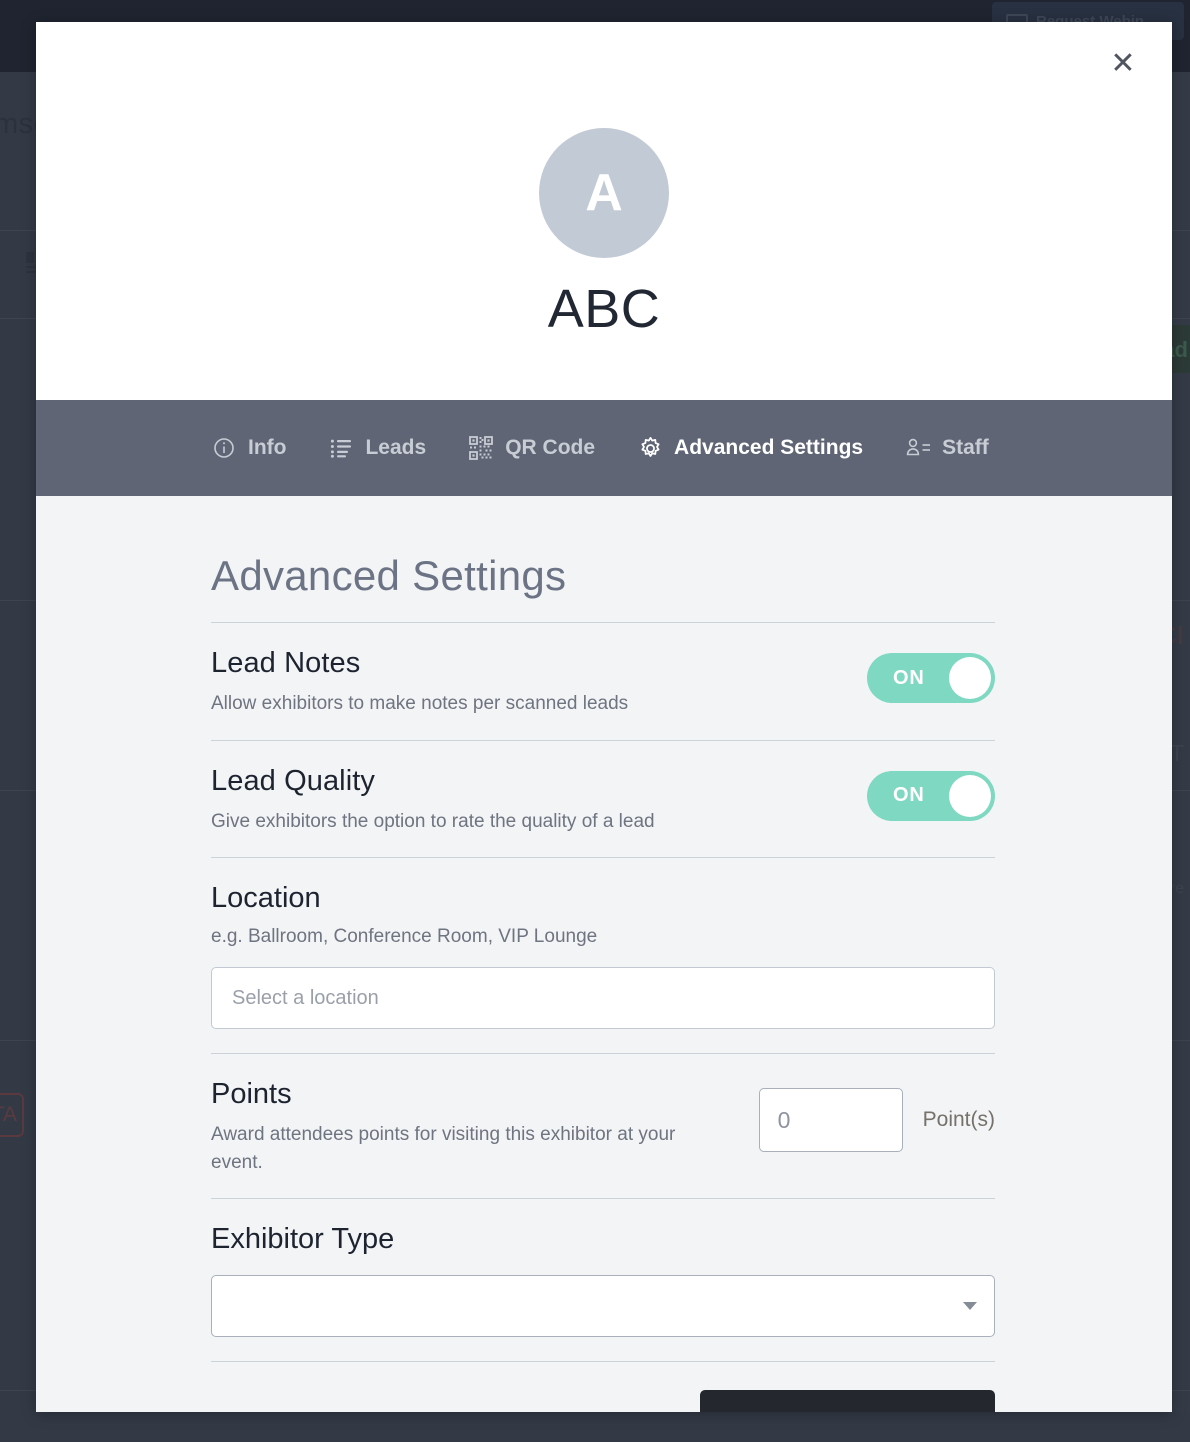  I want to click on avatar: A, so click(604, 193).